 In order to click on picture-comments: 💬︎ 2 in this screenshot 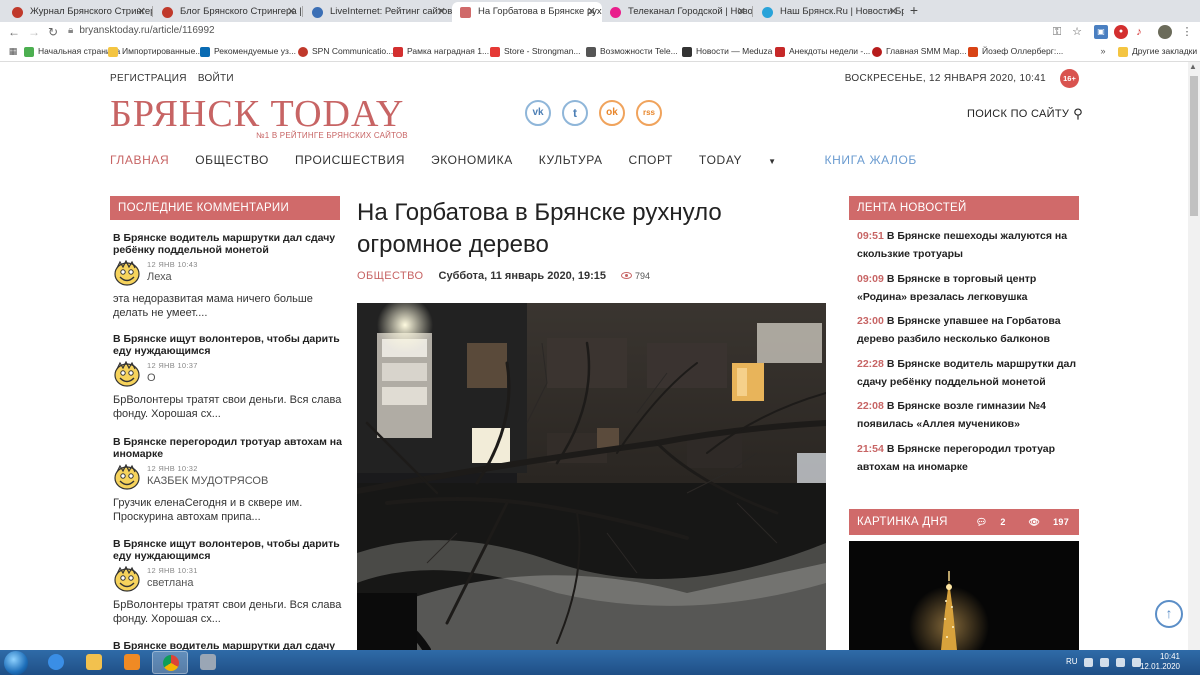, I will do `click(986, 522)`.